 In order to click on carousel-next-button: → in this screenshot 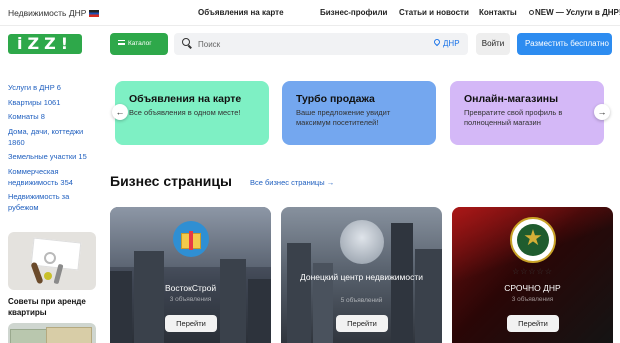, I will do `click(602, 112)`.